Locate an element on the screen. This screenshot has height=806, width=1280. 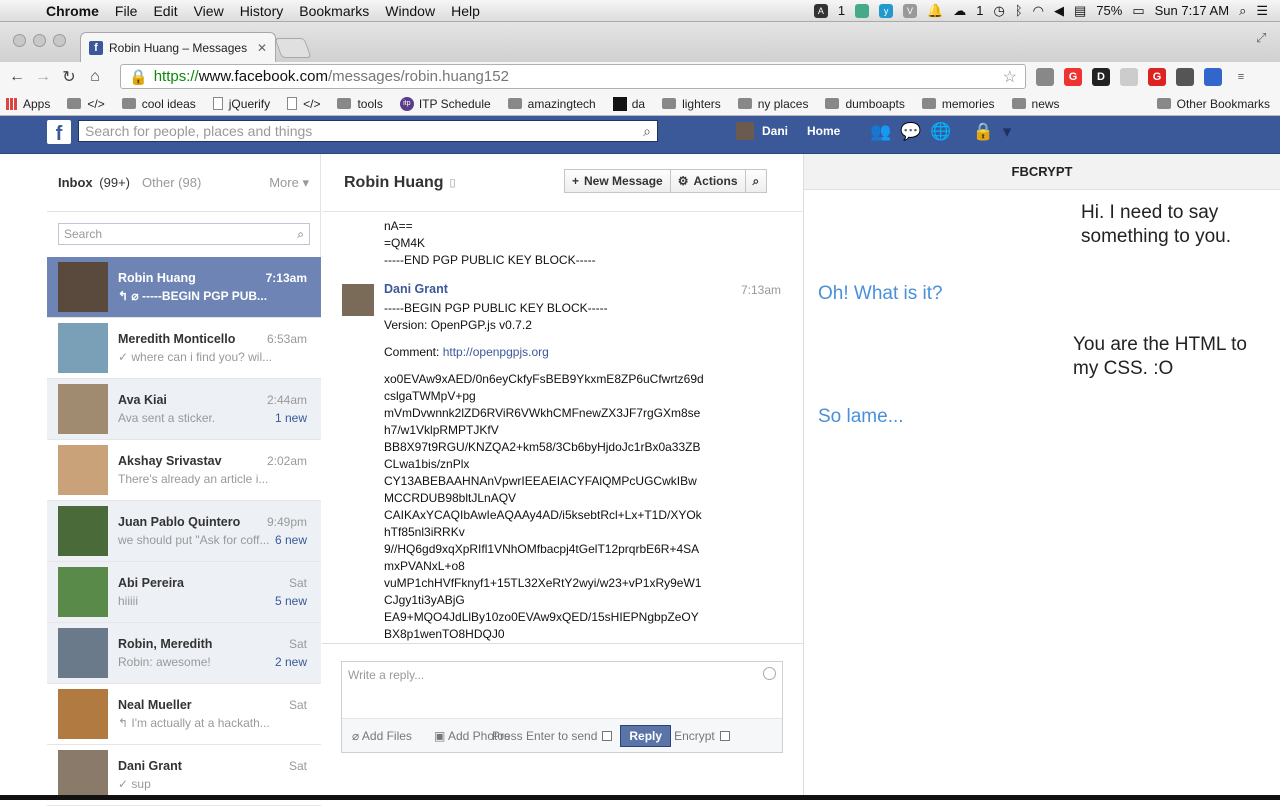
bookmark-folder-amazingtech: amazingtech is located at coordinates (551, 104).